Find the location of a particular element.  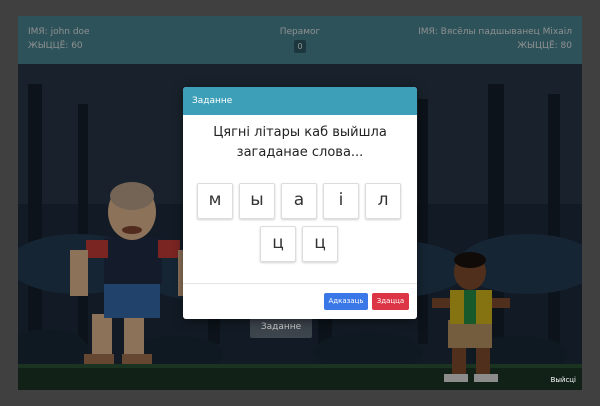

task-button: Заданне is located at coordinates (281, 327).